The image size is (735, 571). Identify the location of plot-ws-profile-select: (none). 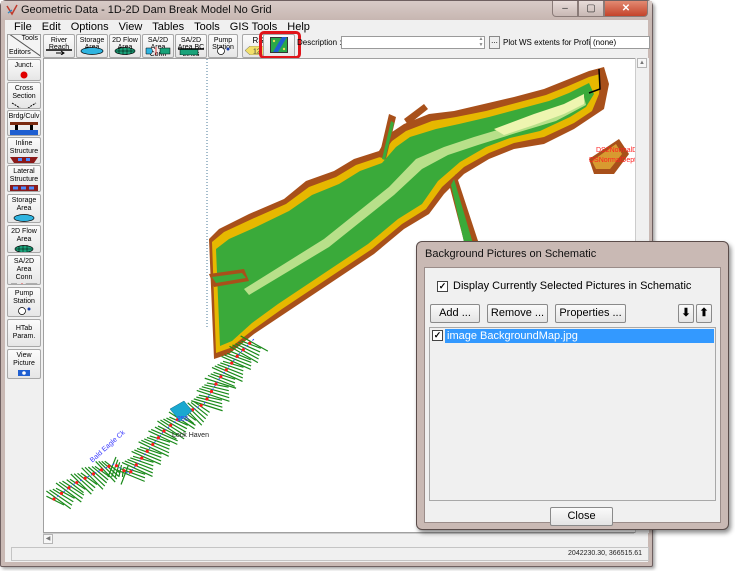
(620, 42).